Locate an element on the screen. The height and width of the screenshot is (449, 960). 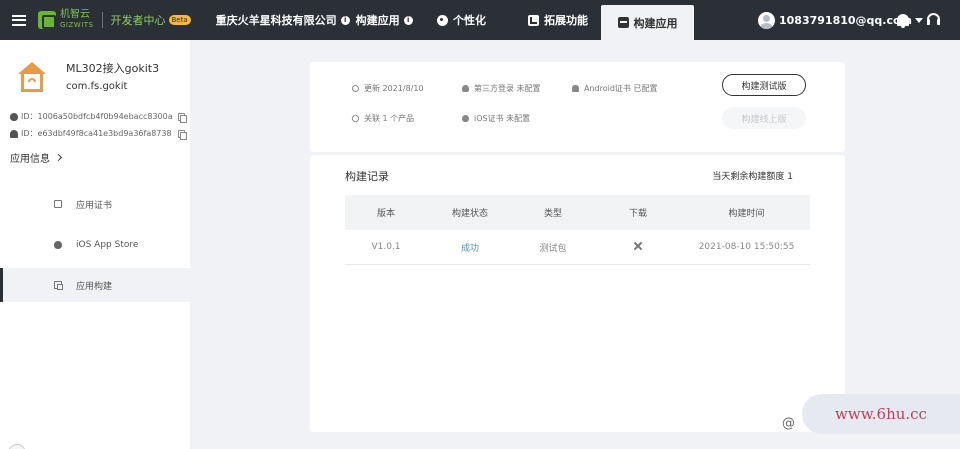
logo-cn: 机智云 is located at coordinates (75, 14).